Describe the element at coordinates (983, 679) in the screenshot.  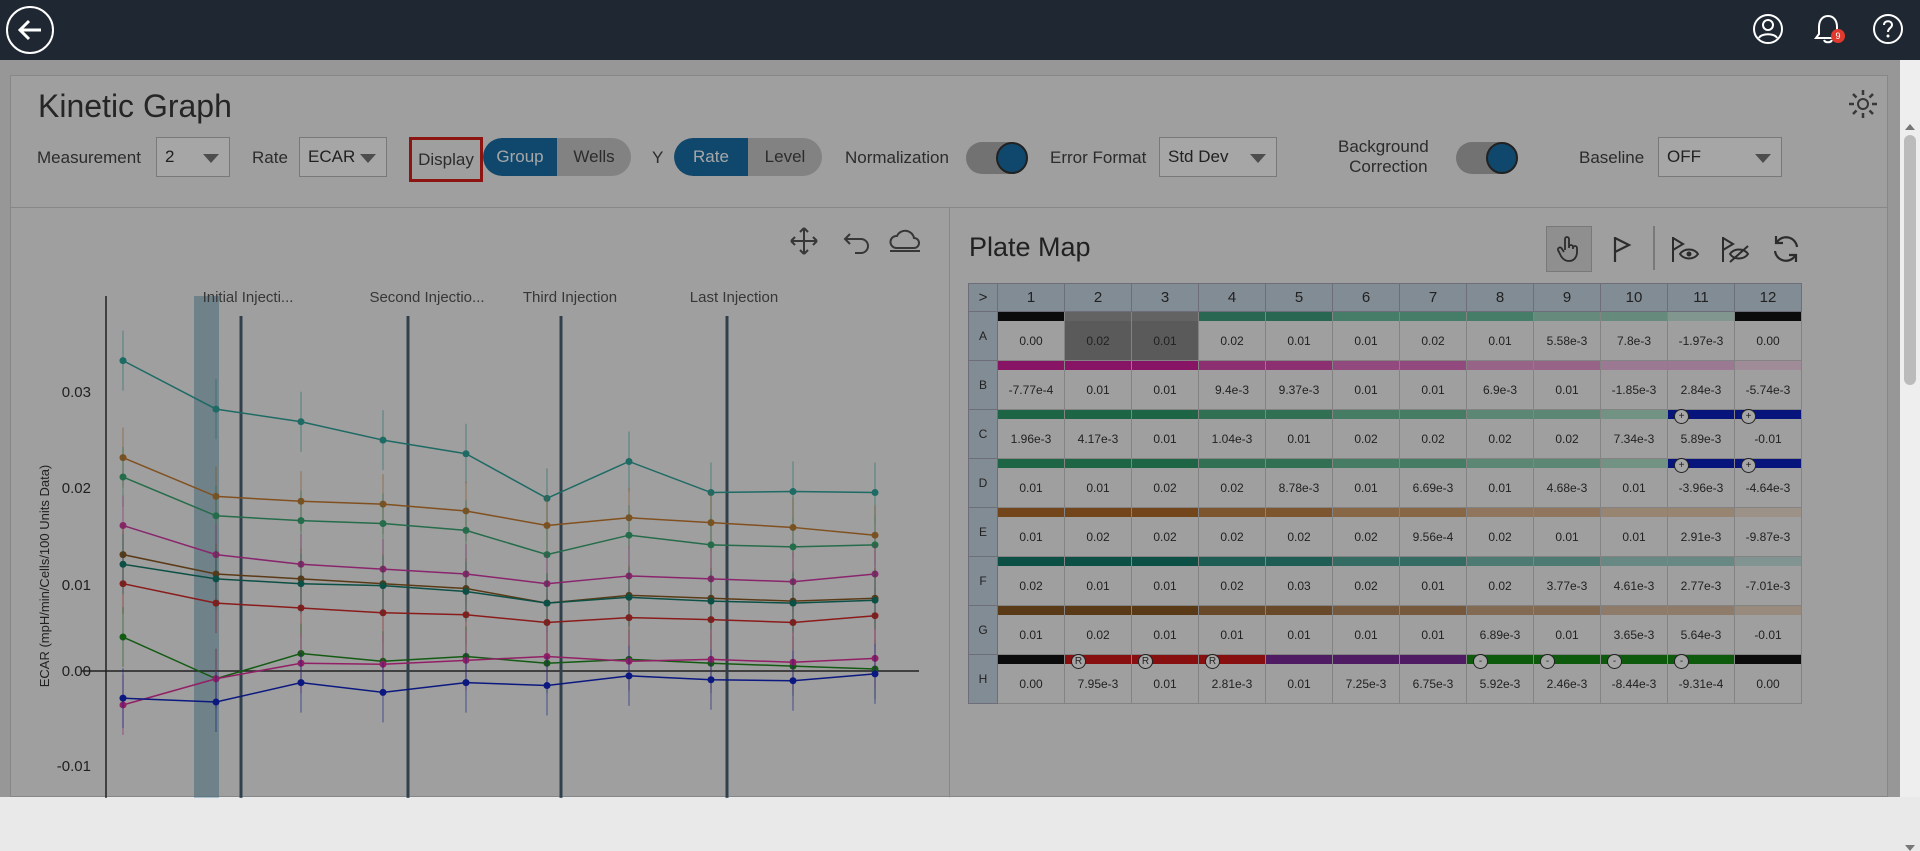
I see `row-header: H` at that location.